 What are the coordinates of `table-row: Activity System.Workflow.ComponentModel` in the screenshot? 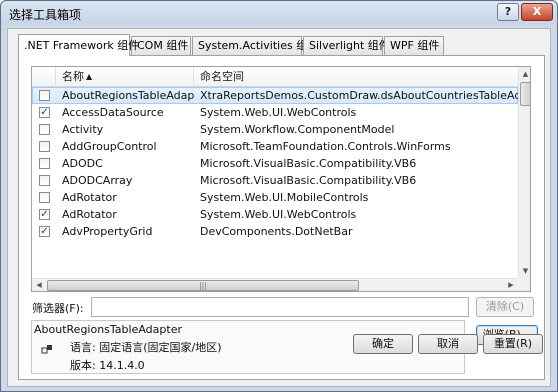 It's located at (275, 129).